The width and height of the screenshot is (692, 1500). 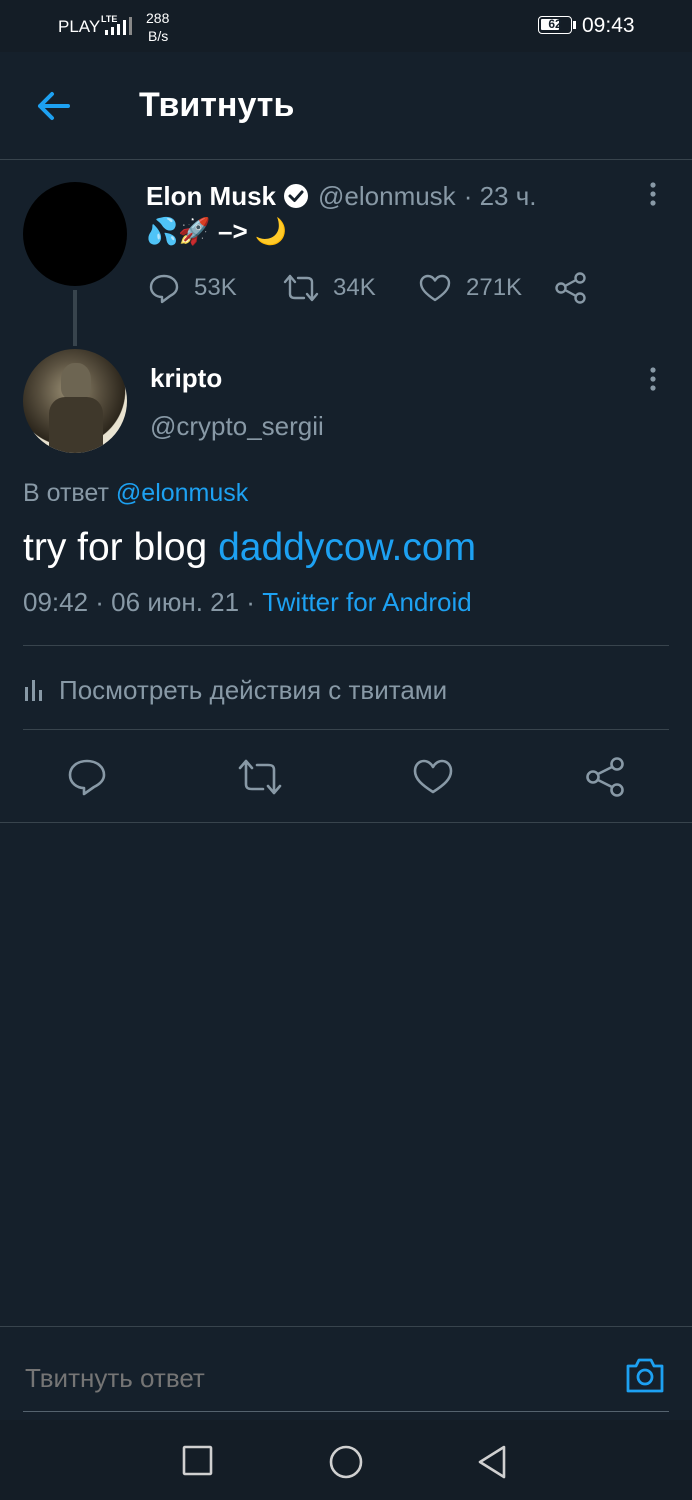 What do you see at coordinates (253, 689) in the screenshot?
I see `view-activity-label: Посмотреть действия с твитами` at bounding box center [253, 689].